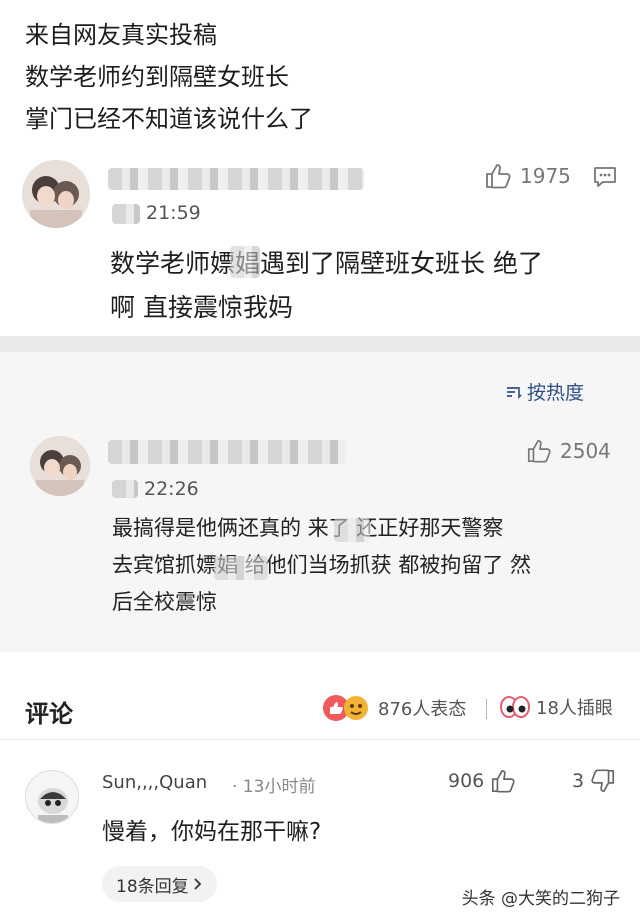 This screenshot has height=921, width=640. I want to click on intro-line-2: 数学老师约到隔壁女班长, so click(157, 77).